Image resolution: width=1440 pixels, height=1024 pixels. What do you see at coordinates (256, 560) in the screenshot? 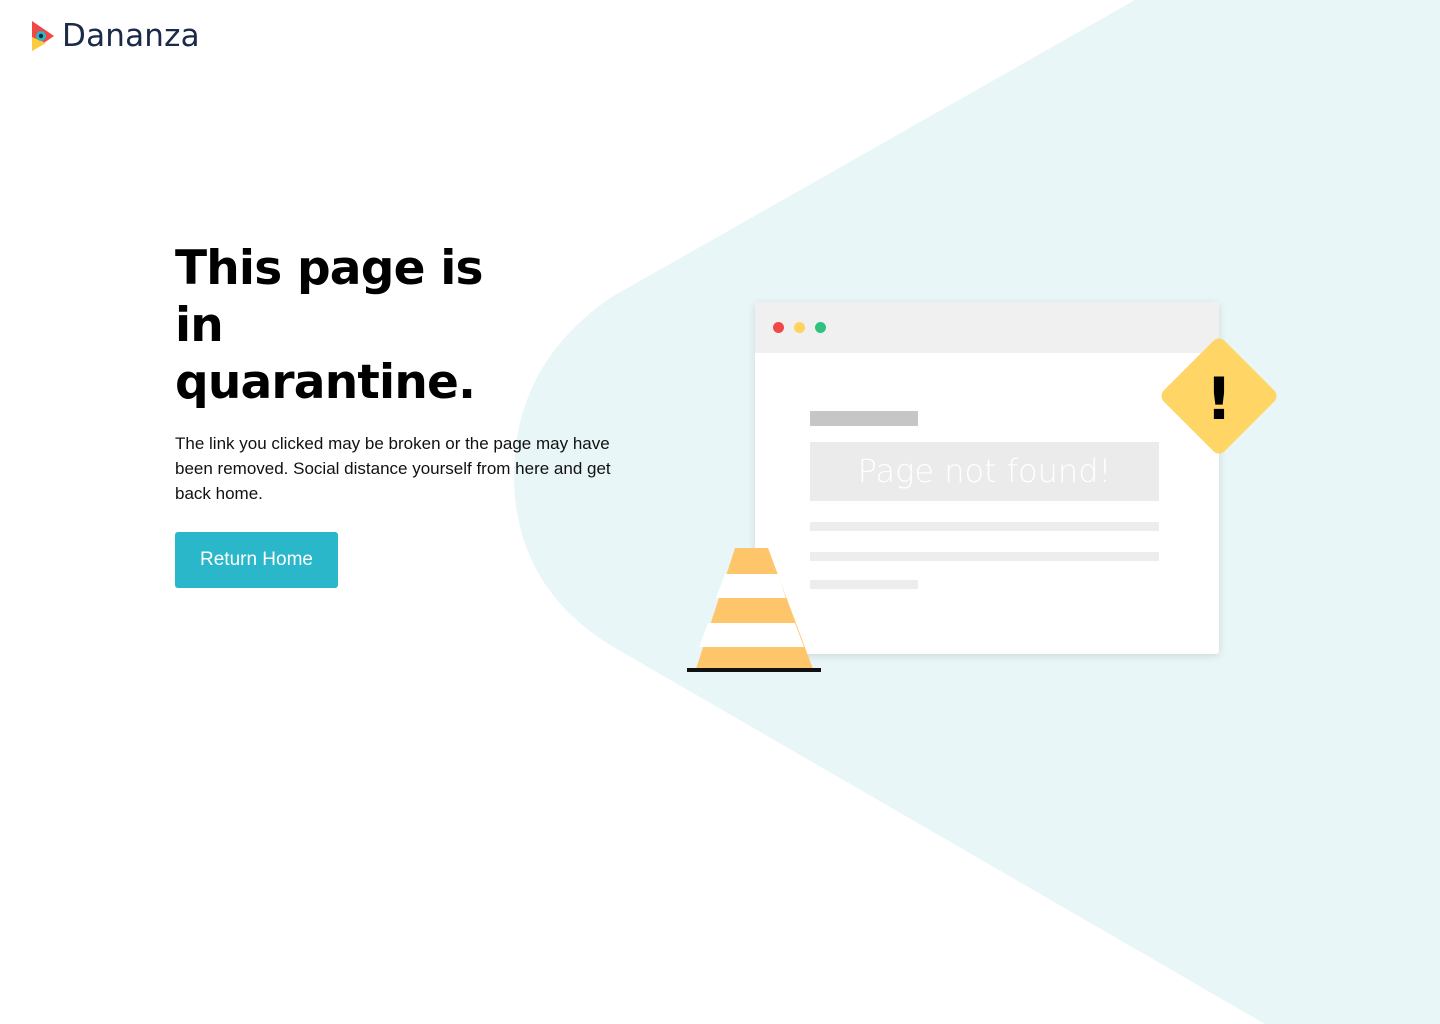
I see `return-home-button: Return Home` at bounding box center [256, 560].